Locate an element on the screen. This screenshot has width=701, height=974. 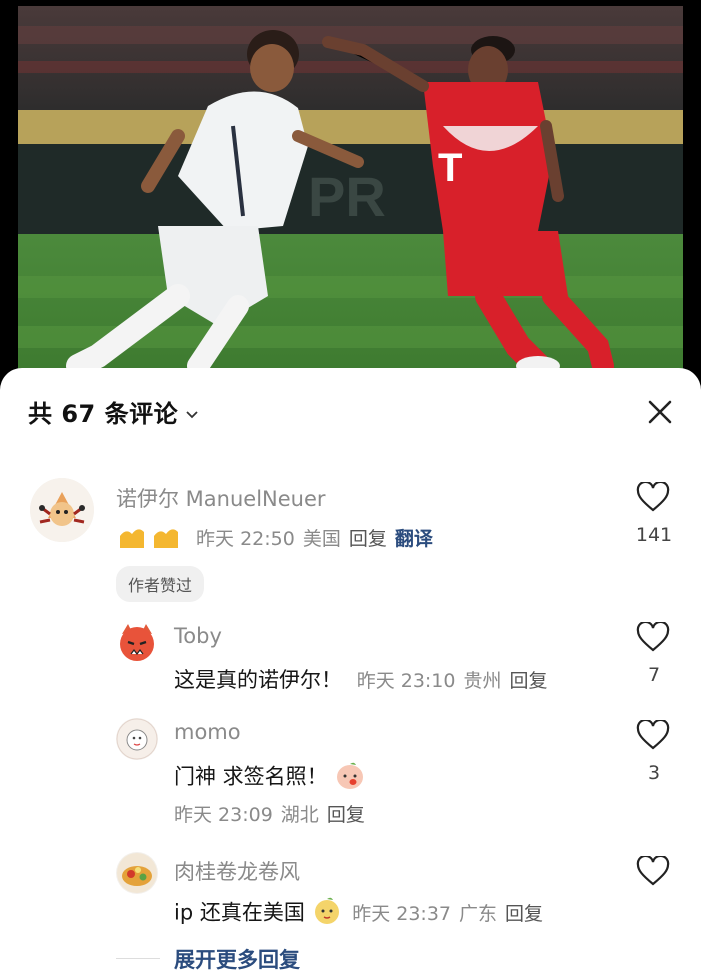
fox-avatar-icon is located at coordinates (62, 510).